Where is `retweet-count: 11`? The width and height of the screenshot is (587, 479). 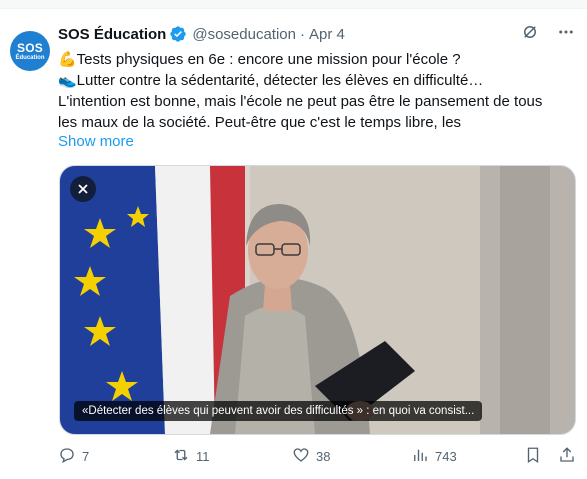
retweet-count: 11 is located at coordinates (203, 456).